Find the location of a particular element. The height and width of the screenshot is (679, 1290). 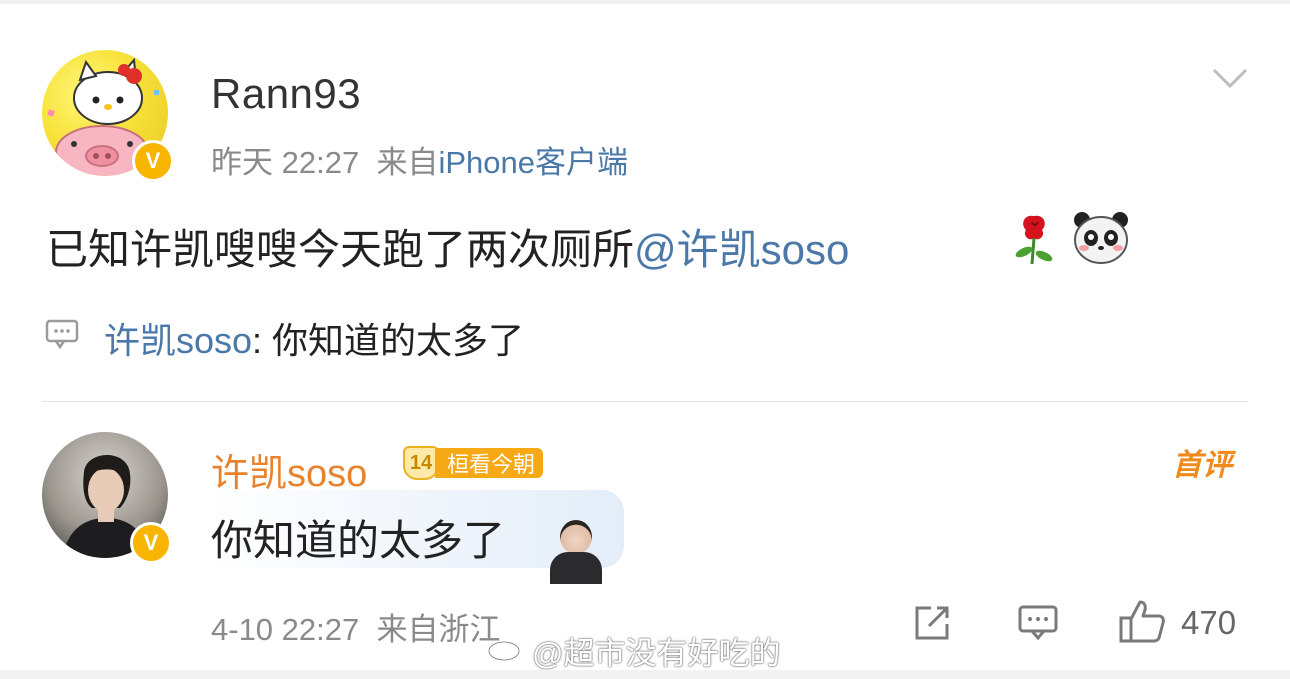

commenter-verified-badge: V is located at coordinates (151, 543).